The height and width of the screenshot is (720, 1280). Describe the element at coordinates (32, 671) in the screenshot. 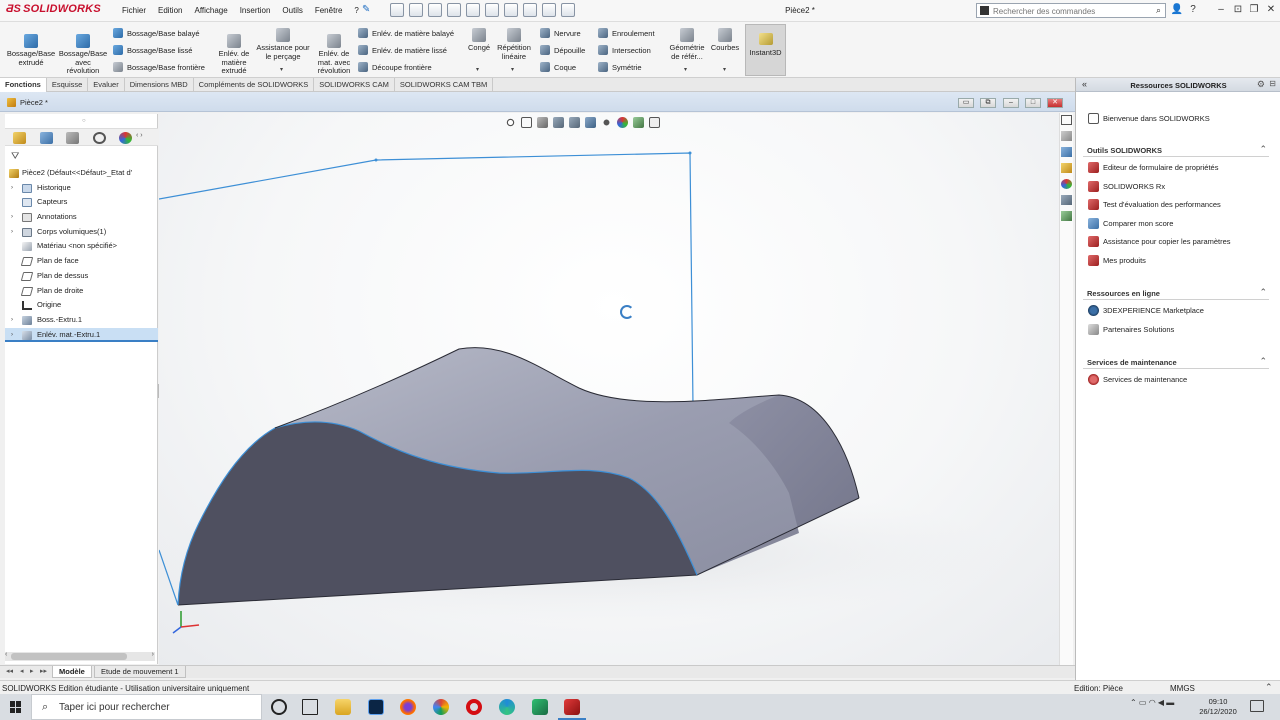

I see `next-tab-icon: ▸` at that location.